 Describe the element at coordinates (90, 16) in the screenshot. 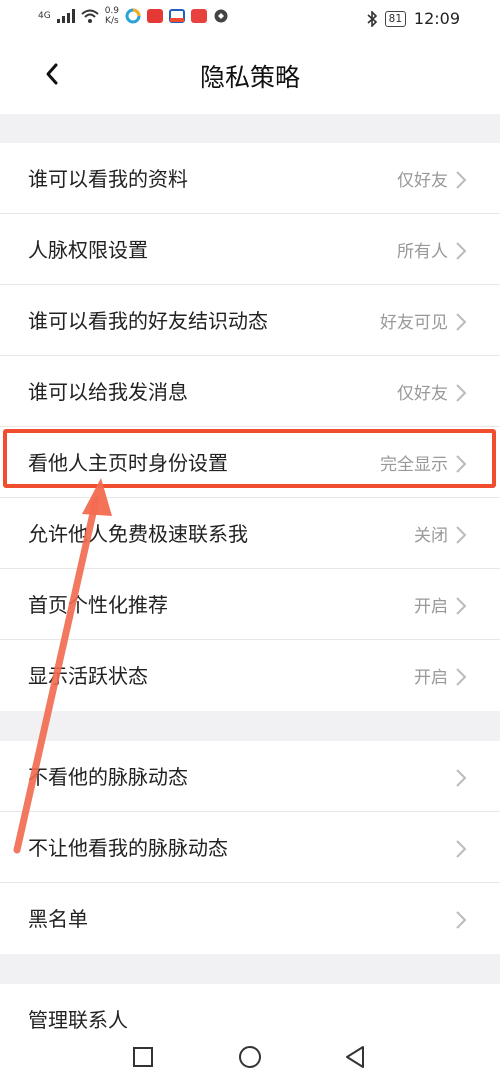

I see `wifi-icon` at that location.